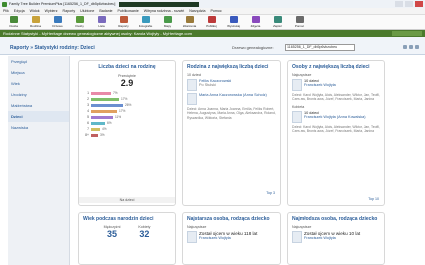 This screenshot has width=425, height=265. I want to click on toolbar-button: Zdarzenia, so click(189, 22).